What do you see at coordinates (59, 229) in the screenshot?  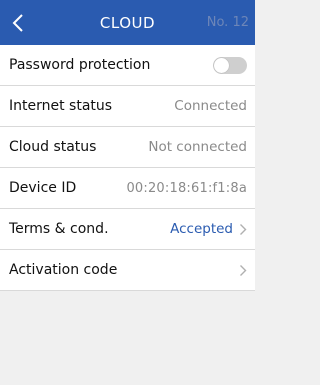 I see `row-label: Terms & cond.` at bounding box center [59, 229].